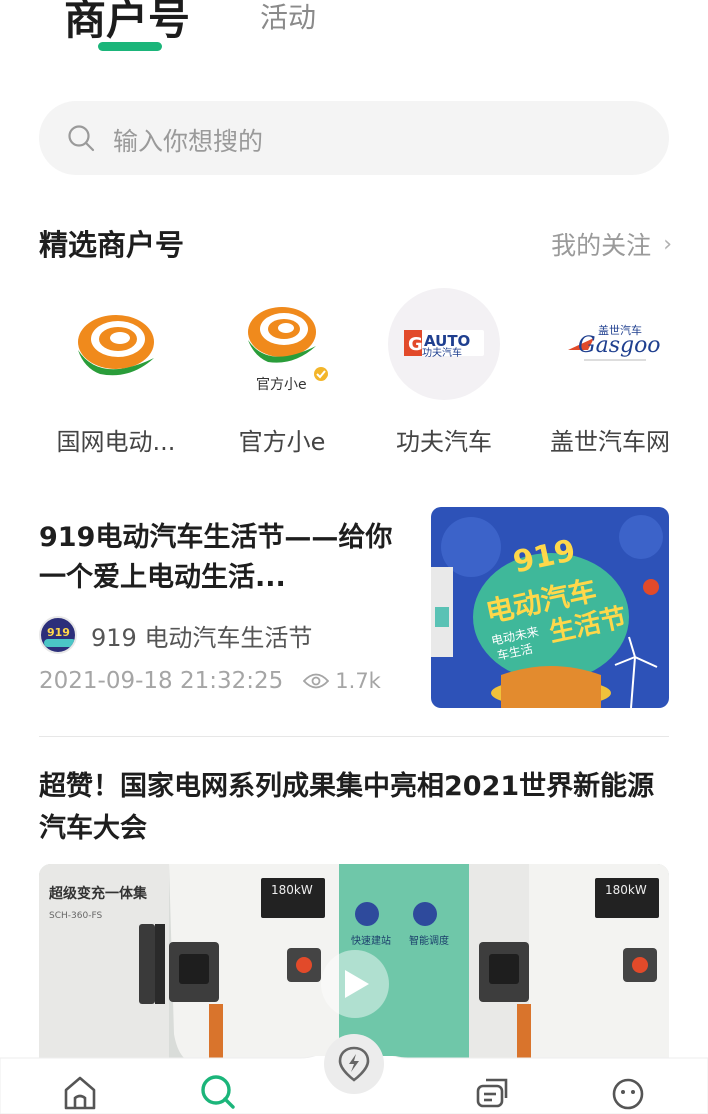 This screenshot has height=1114, width=708. What do you see at coordinates (667, 244) in the screenshot?
I see `chevron-right-icon: ›` at bounding box center [667, 244].